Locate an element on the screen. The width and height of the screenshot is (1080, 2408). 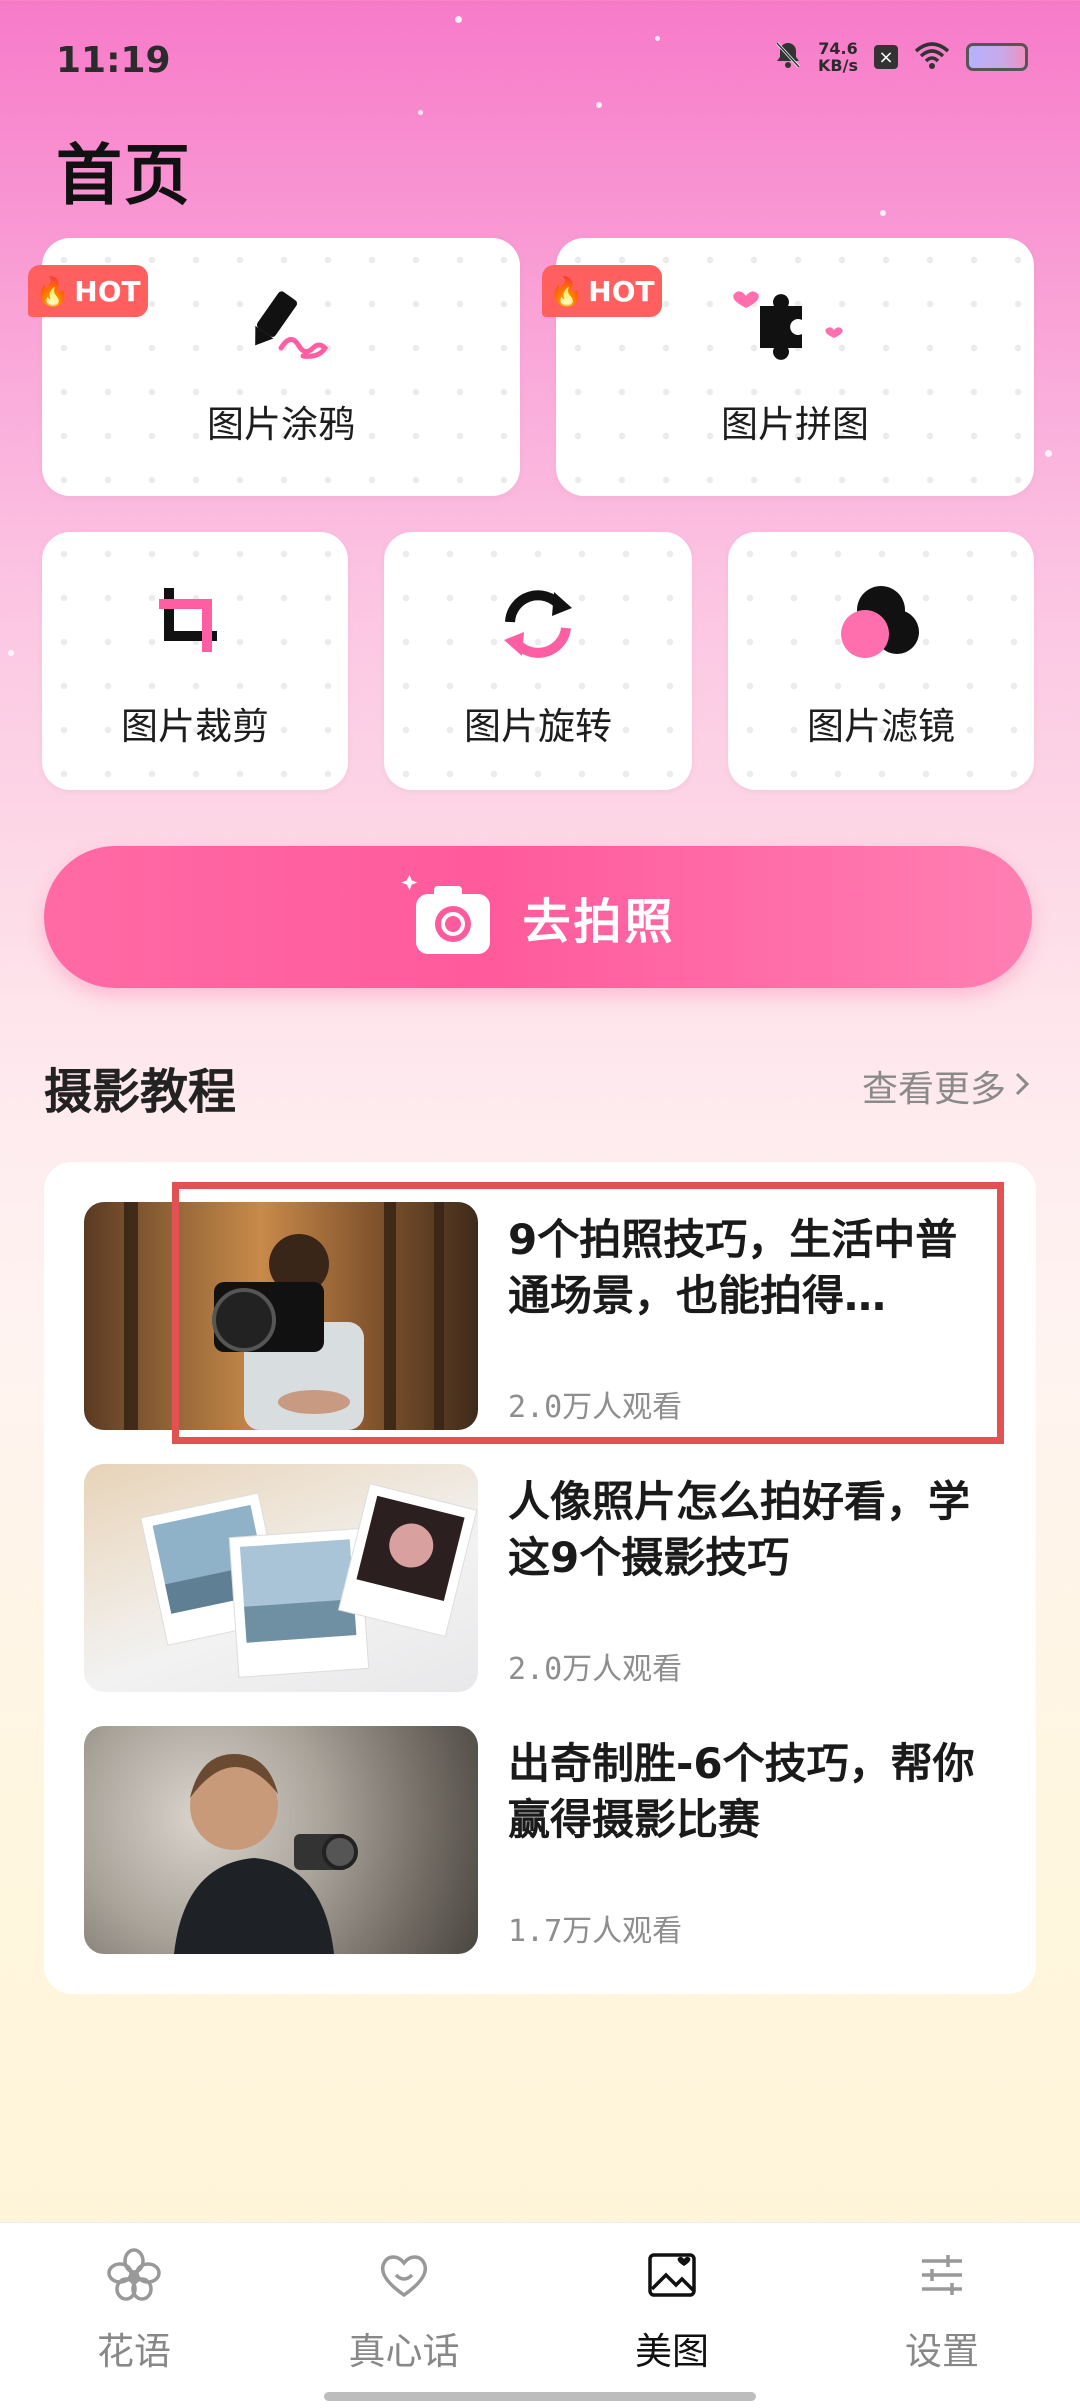
close-box-icon: × is located at coordinates (886, 57).